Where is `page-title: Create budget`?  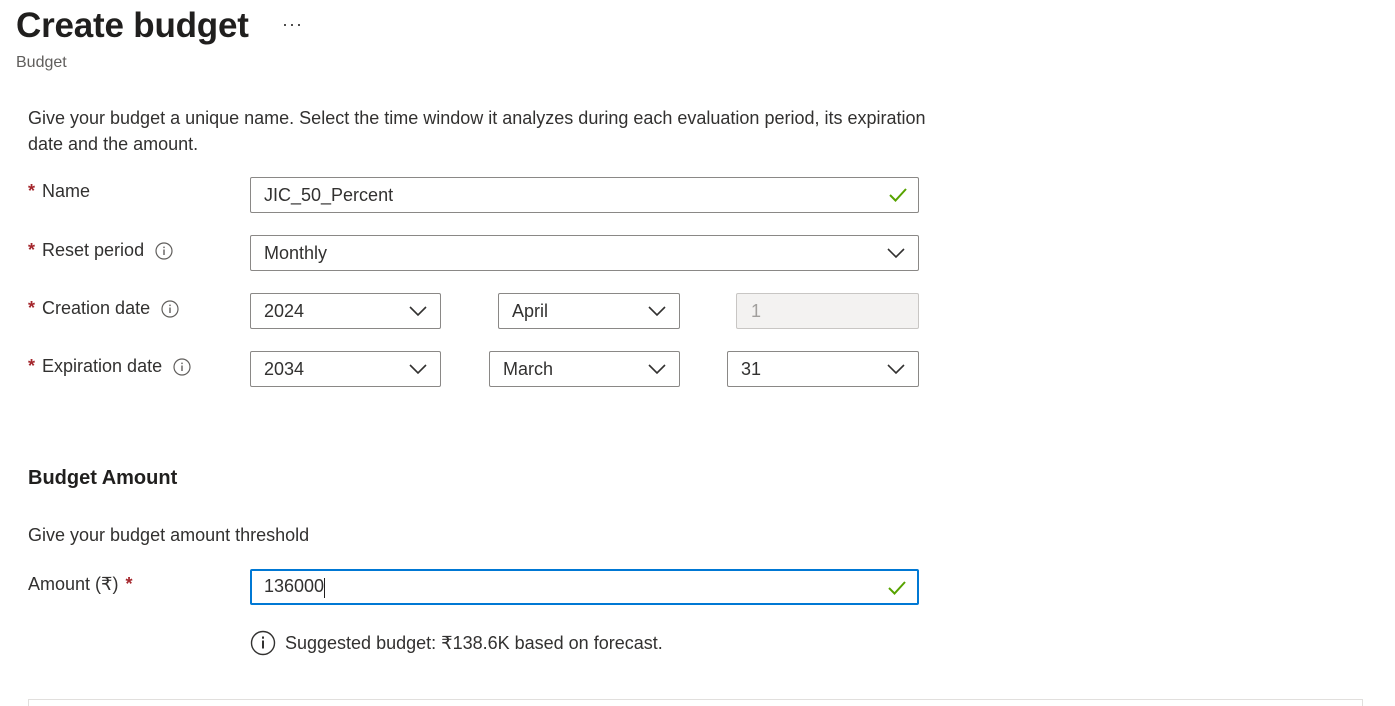
page-title: Create budget is located at coordinates (132, 25).